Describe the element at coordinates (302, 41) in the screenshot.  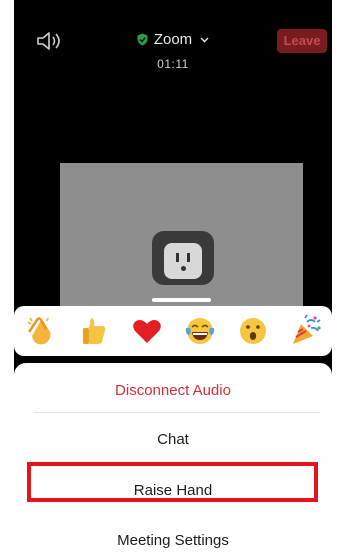
I see `leave-button: Leave` at that location.